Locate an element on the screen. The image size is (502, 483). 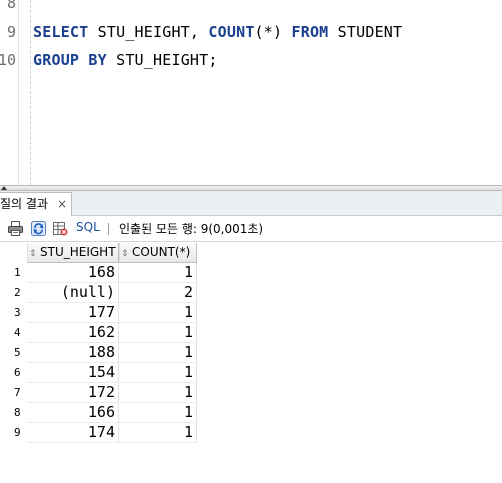
cell-stu-height: 168 is located at coordinates (73, 273).